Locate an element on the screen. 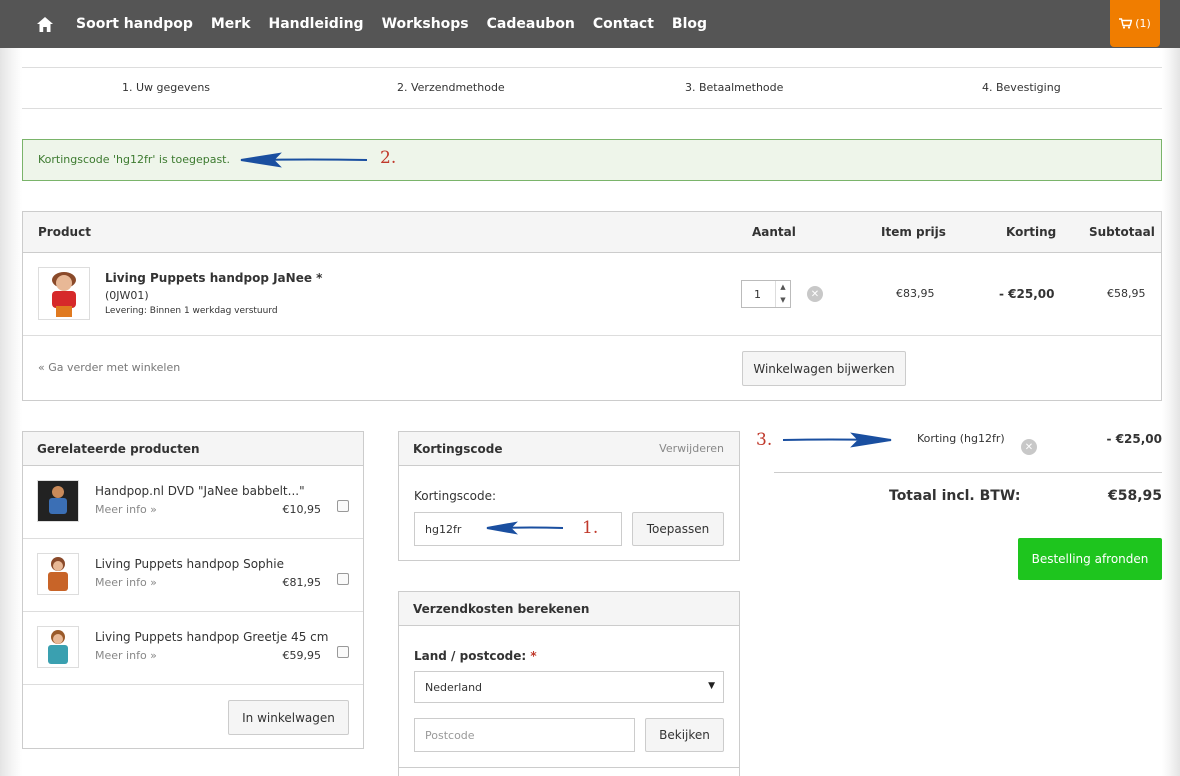  cart-button: (1) is located at coordinates (1135, 23).